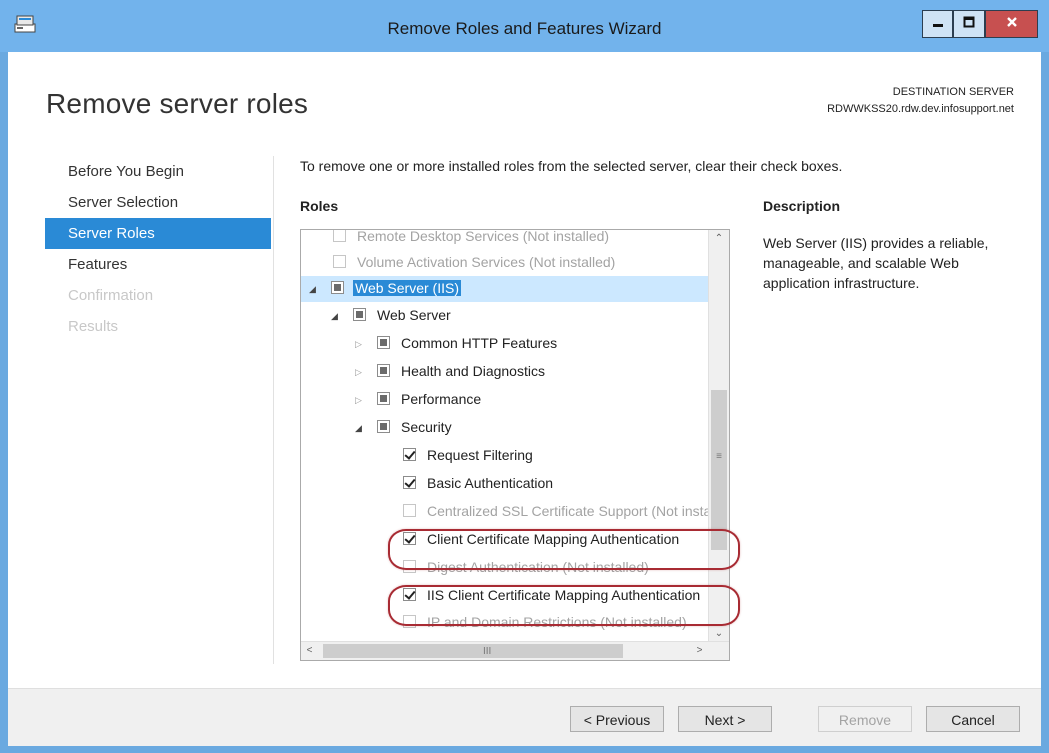 The image size is (1049, 753). What do you see at coordinates (441, 399) in the screenshot?
I see `role-label: Performance` at bounding box center [441, 399].